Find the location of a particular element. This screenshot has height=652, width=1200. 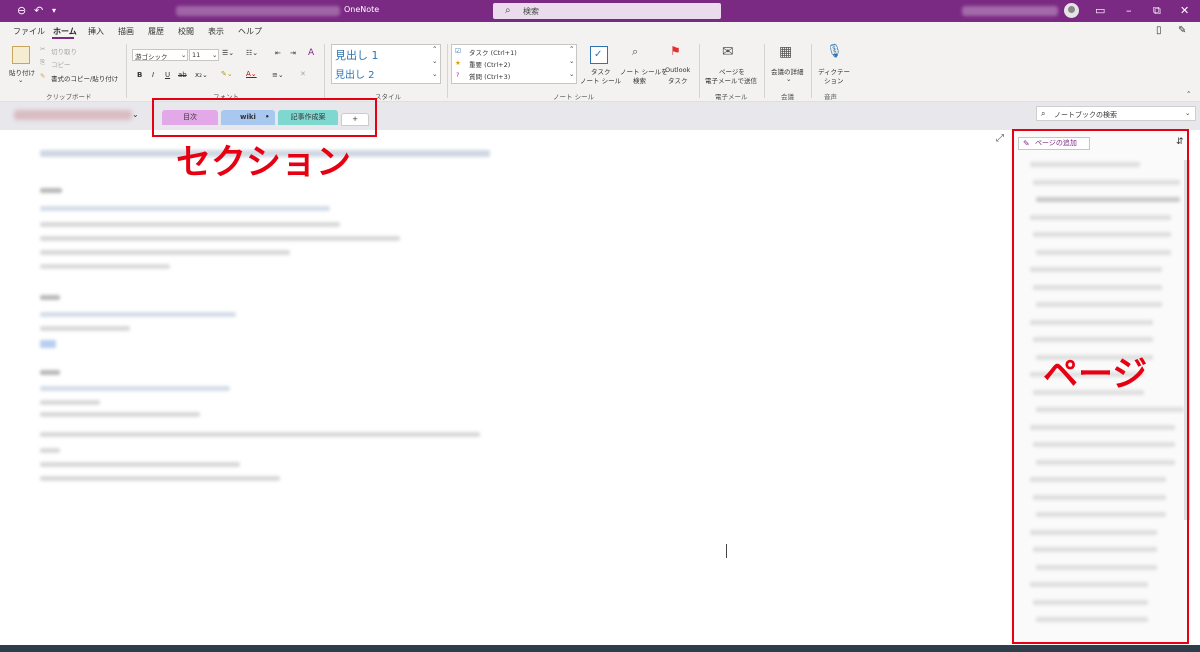

back-icon: ⊖ is located at coordinates (21, 11).